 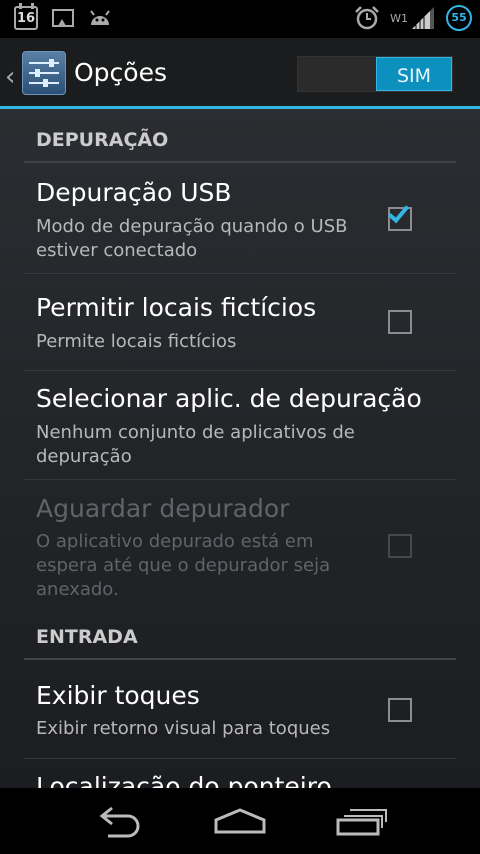 What do you see at coordinates (184, 780) in the screenshot?
I see `pref-title: Localização do ponteiro` at bounding box center [184, 780].